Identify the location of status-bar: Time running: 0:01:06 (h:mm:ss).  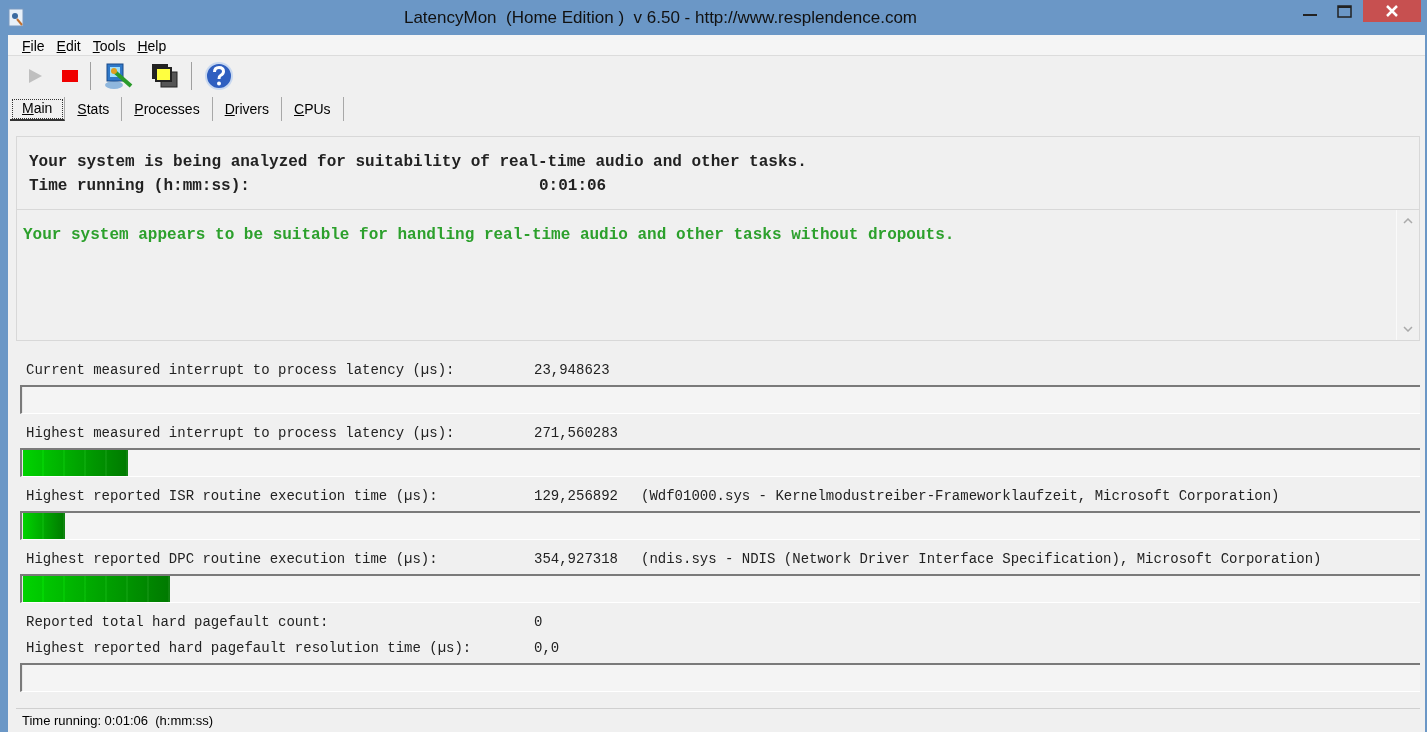
(718, 720).